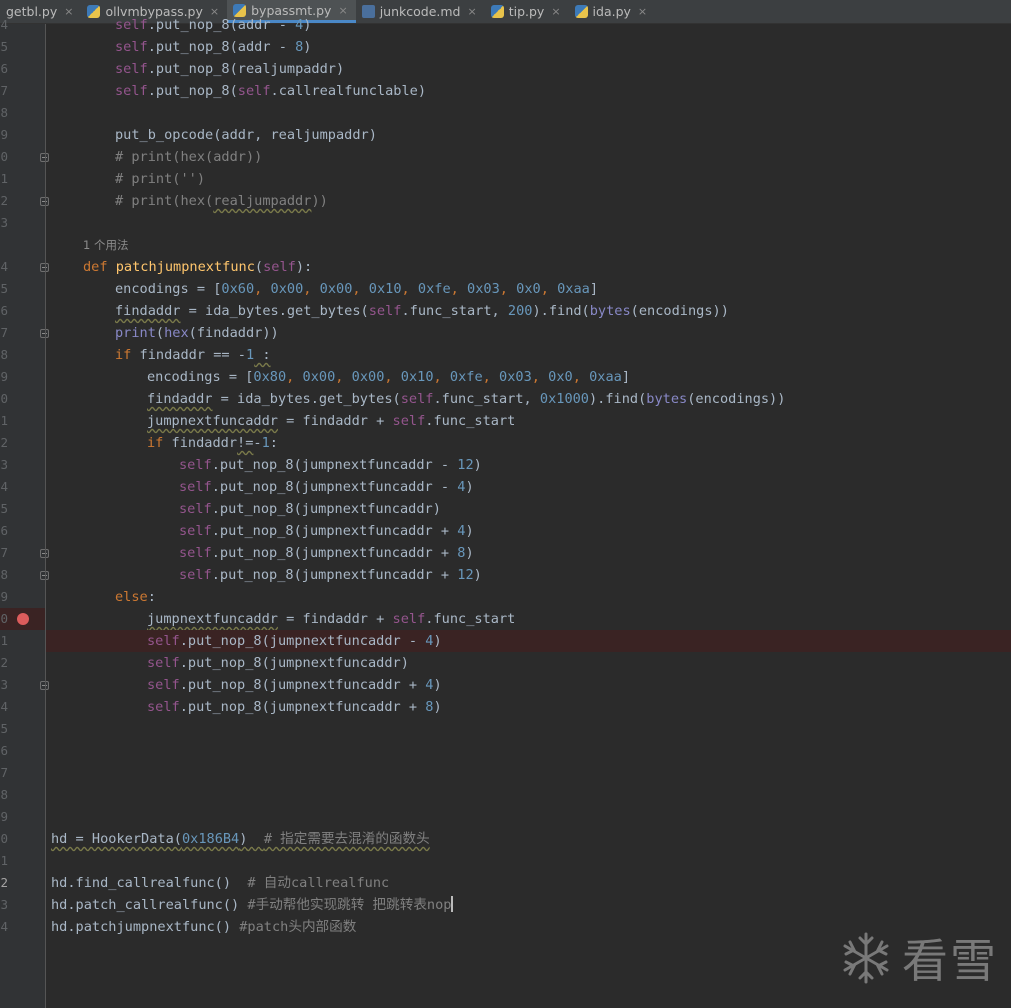  I want to click on number-literal: 0x0, so click(528, 289).